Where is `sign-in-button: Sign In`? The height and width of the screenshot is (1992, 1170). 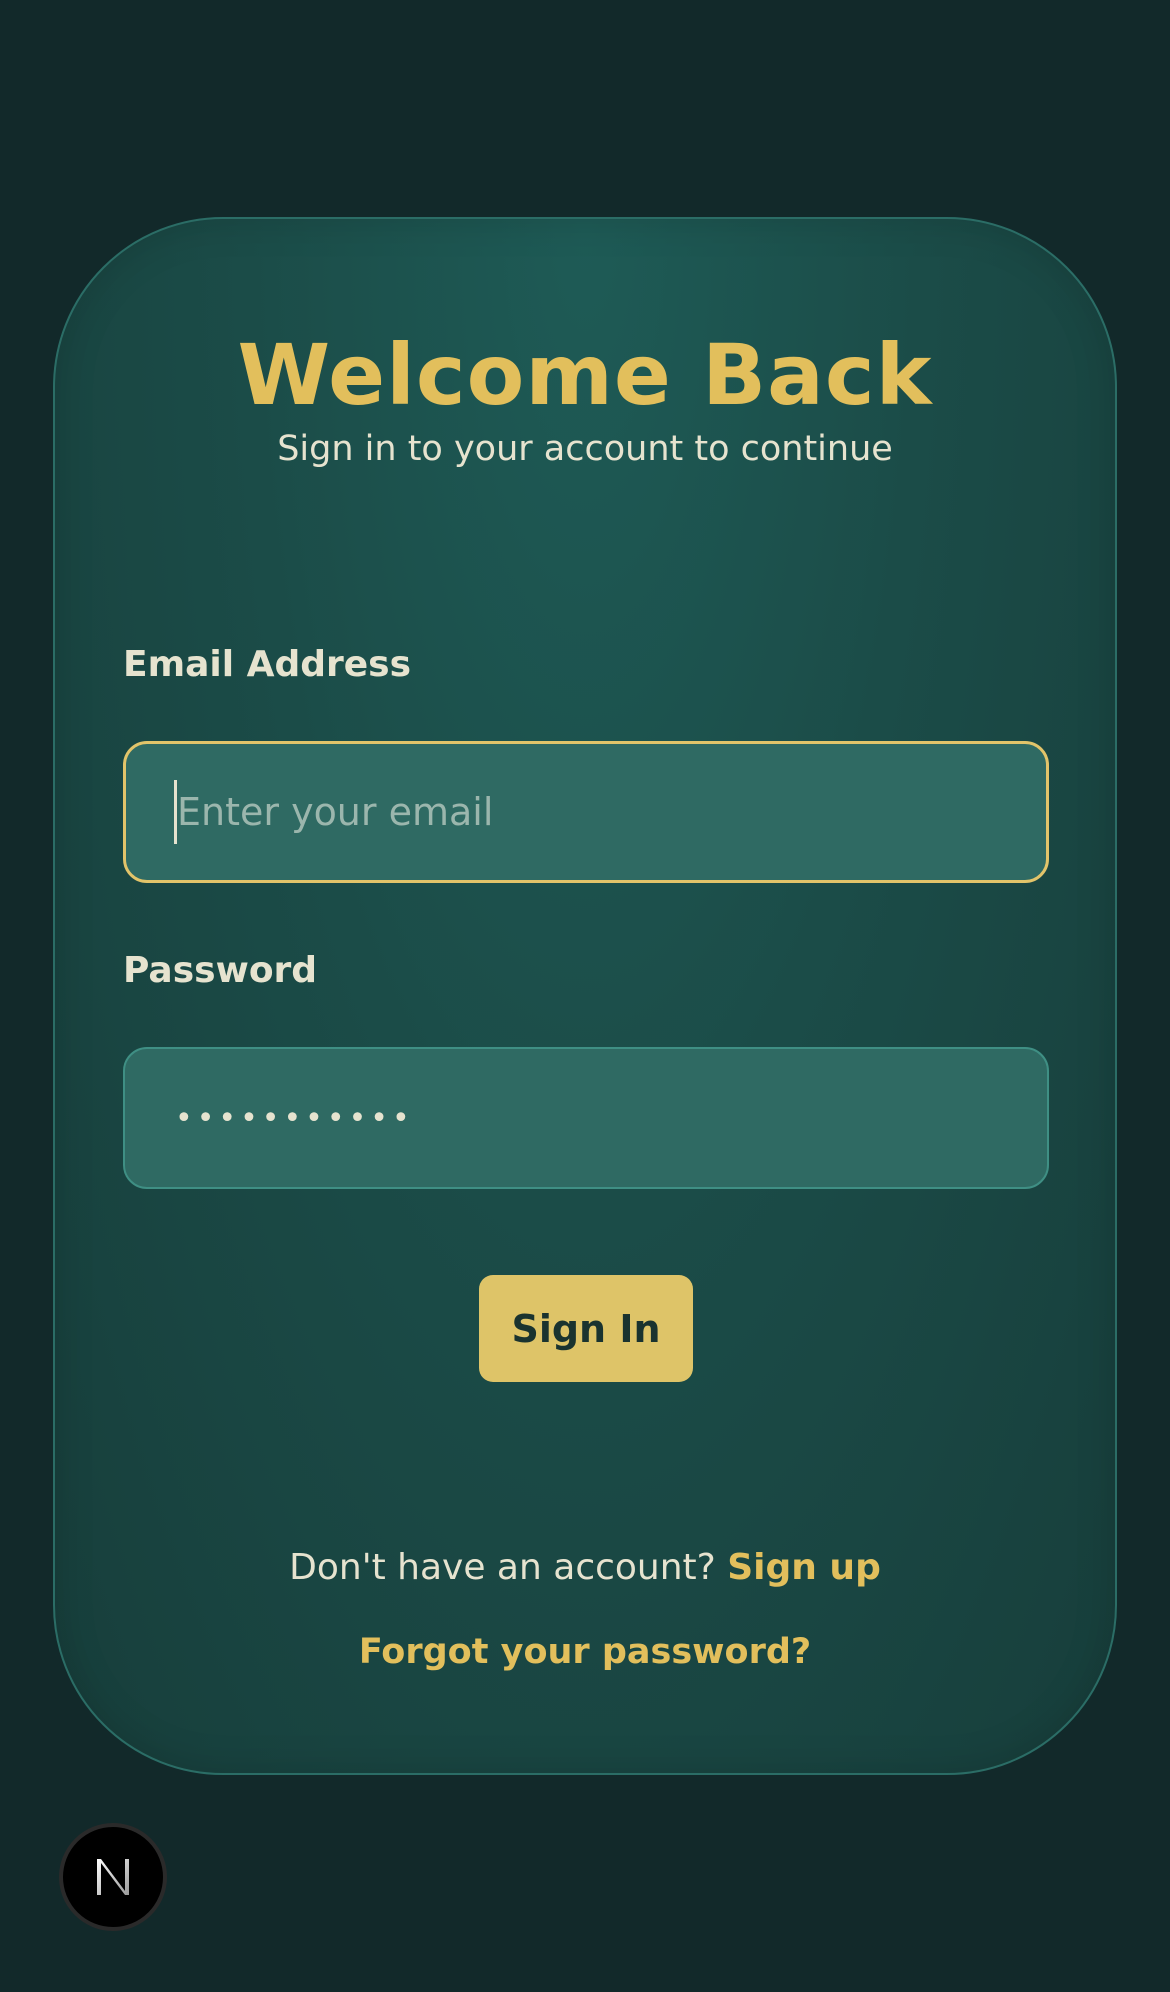 sign-in-button: Sign In is located at coordinates (586, 1328).